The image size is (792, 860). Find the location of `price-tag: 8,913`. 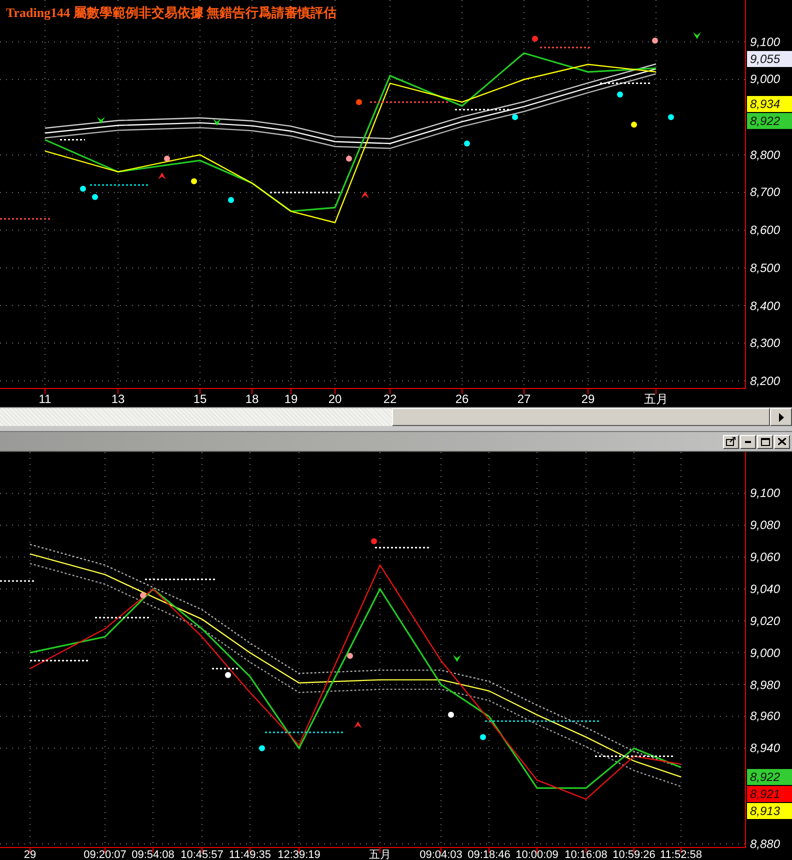

price-tag: 8,913 is located at coordinates (769, 810).